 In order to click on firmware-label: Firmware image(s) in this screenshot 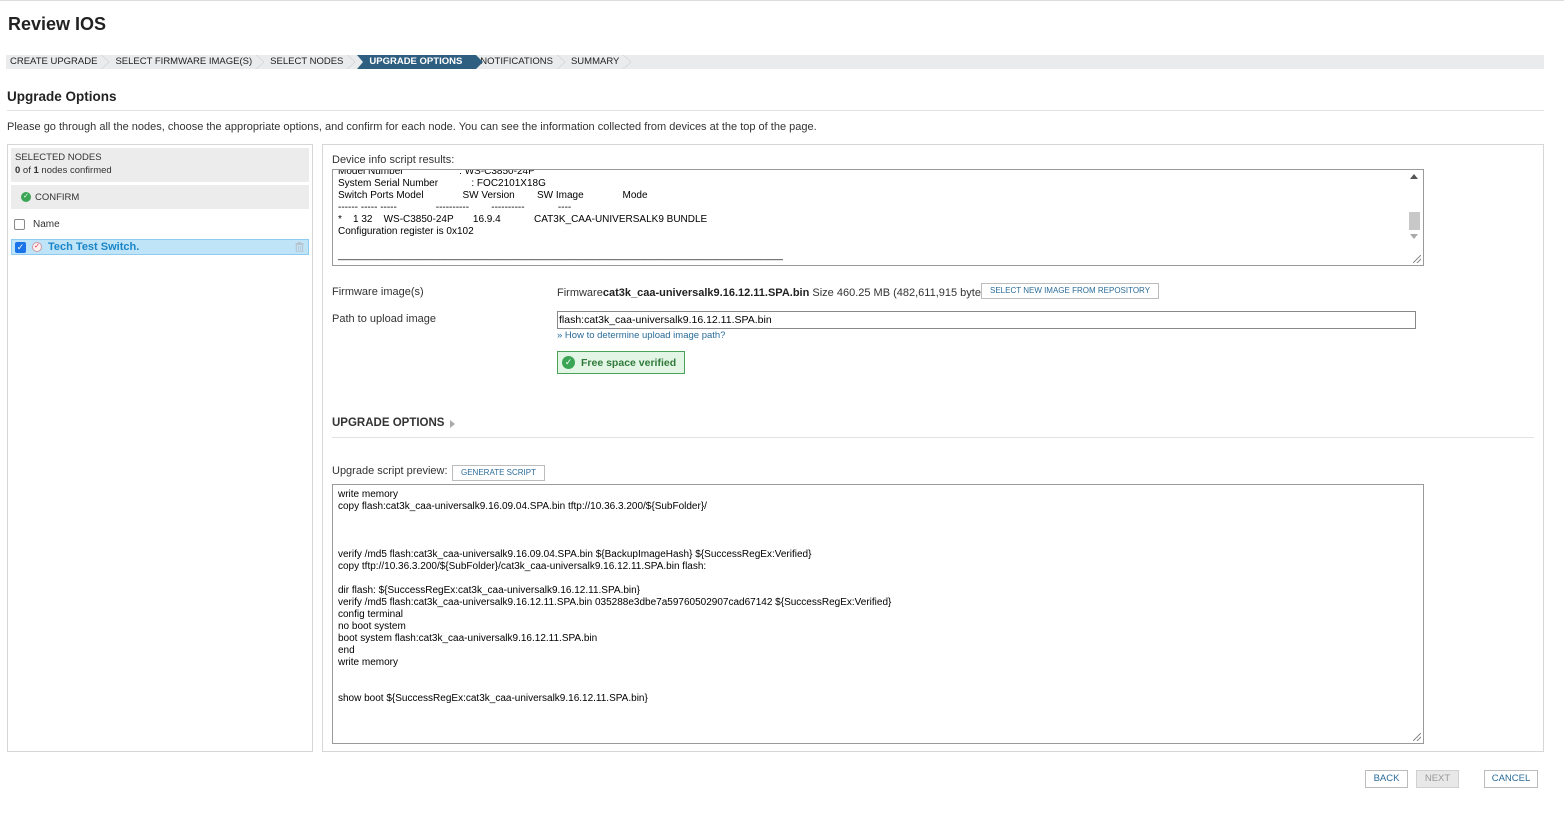, I will do `click(378, 292)`.